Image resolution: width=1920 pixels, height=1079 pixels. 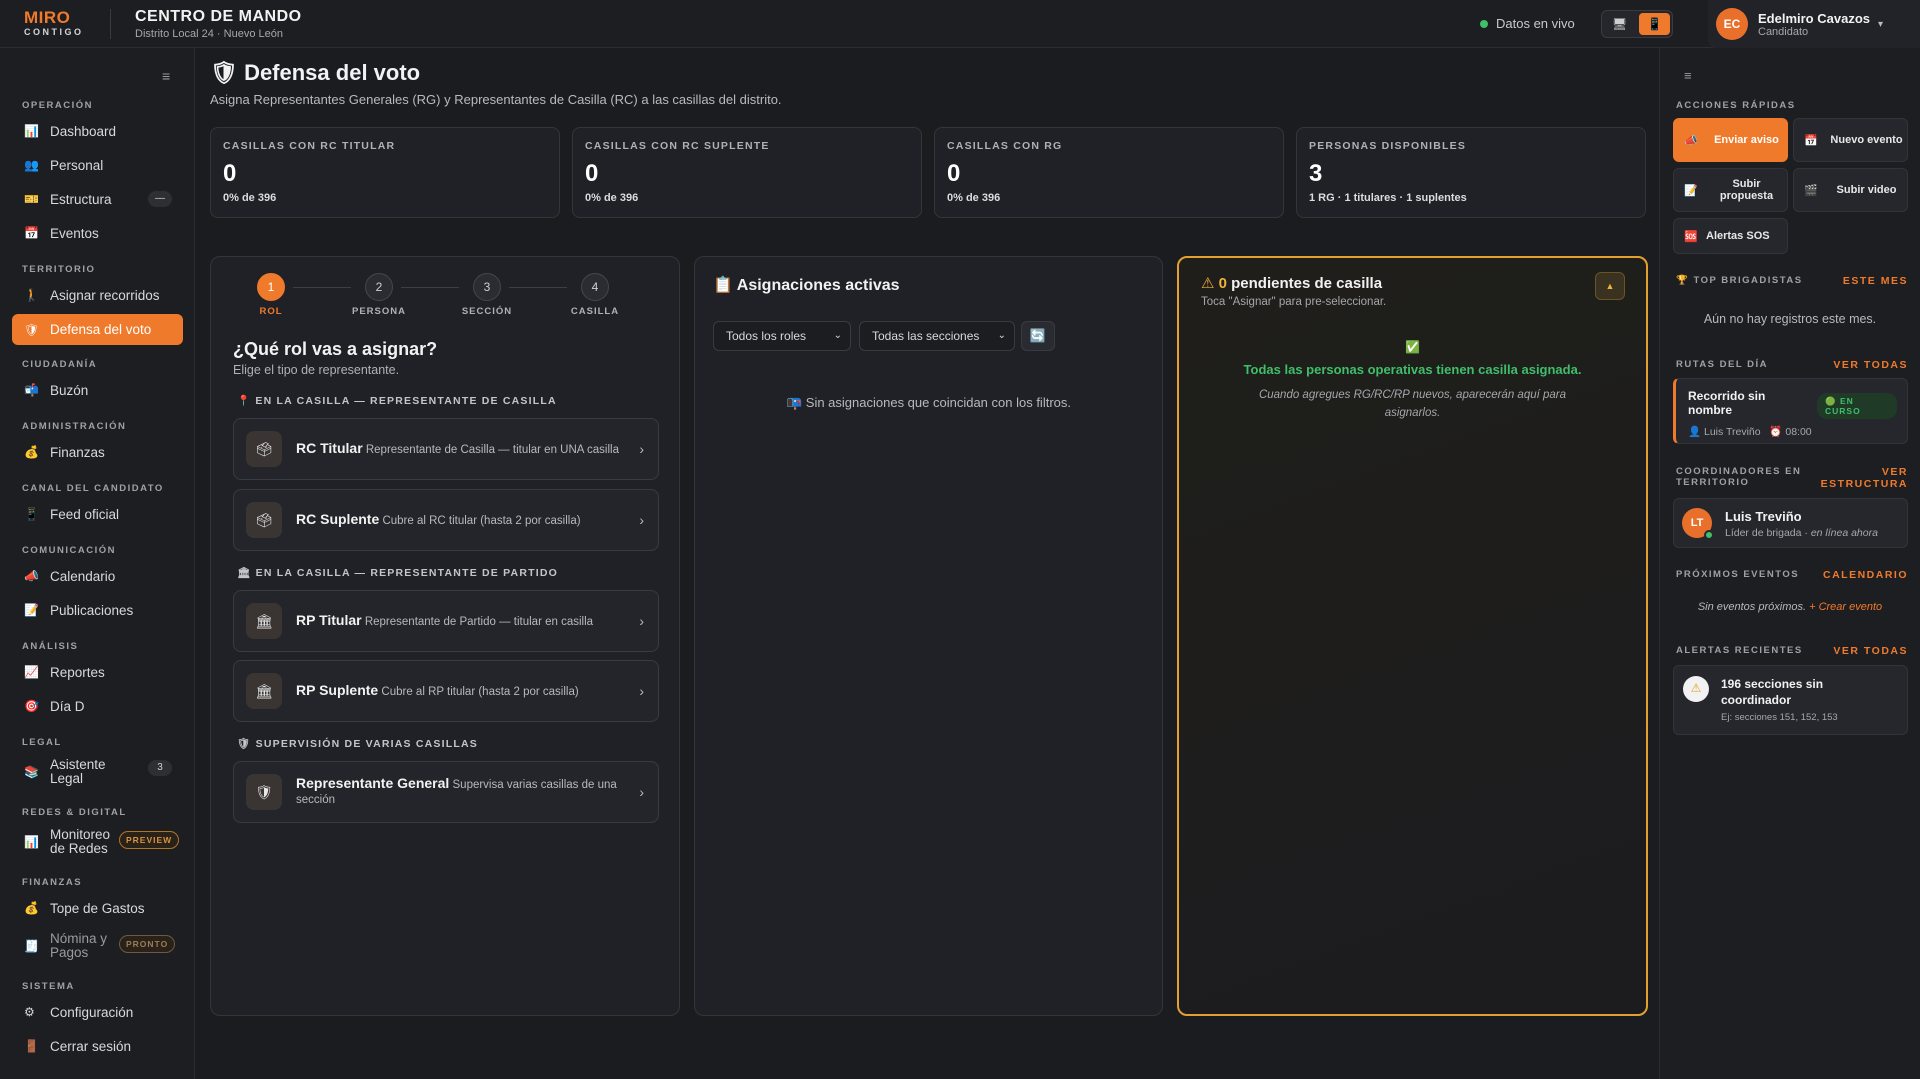 What do you see at coordinates (1866, 140) in the screenshot?
I see `qa-label: Nuevo evento` at bounding box center [1866, 140].